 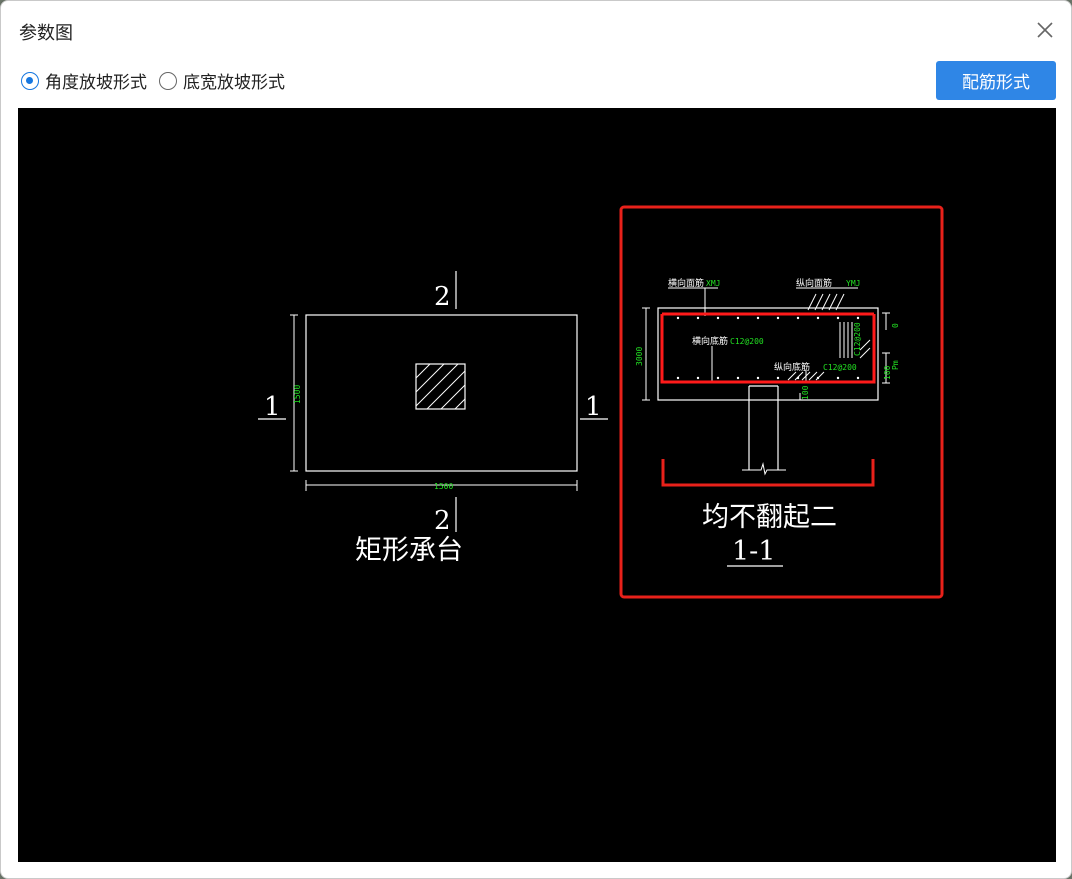 I want to click on section-dim-cover-bottom: Pm, so click(x=895, y=365).